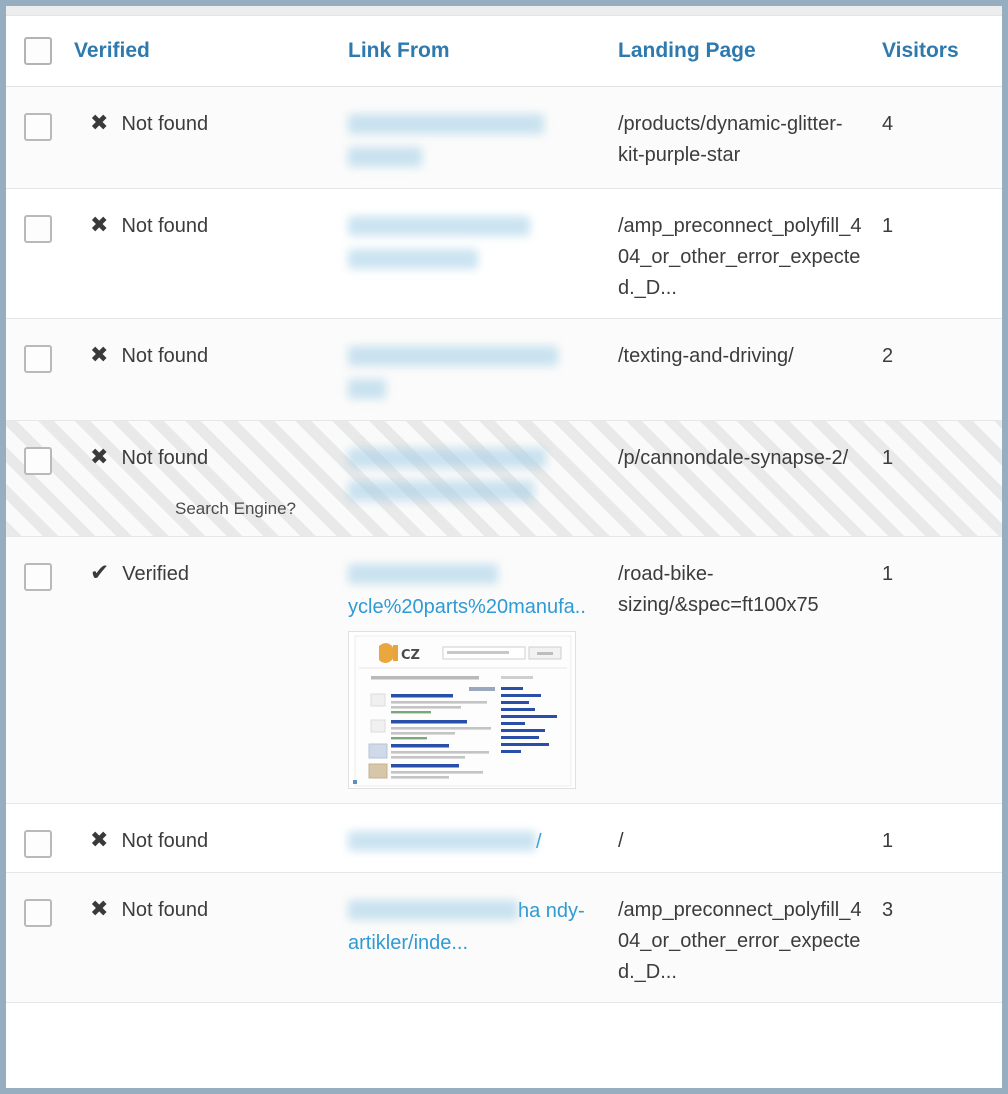 Image resolution: width=1008 pixels, height=1094 pixels. What do you see at coordinates (445, 841) in the screenshot?
I see `referrer-link: /` at bounding box center [445, 841].